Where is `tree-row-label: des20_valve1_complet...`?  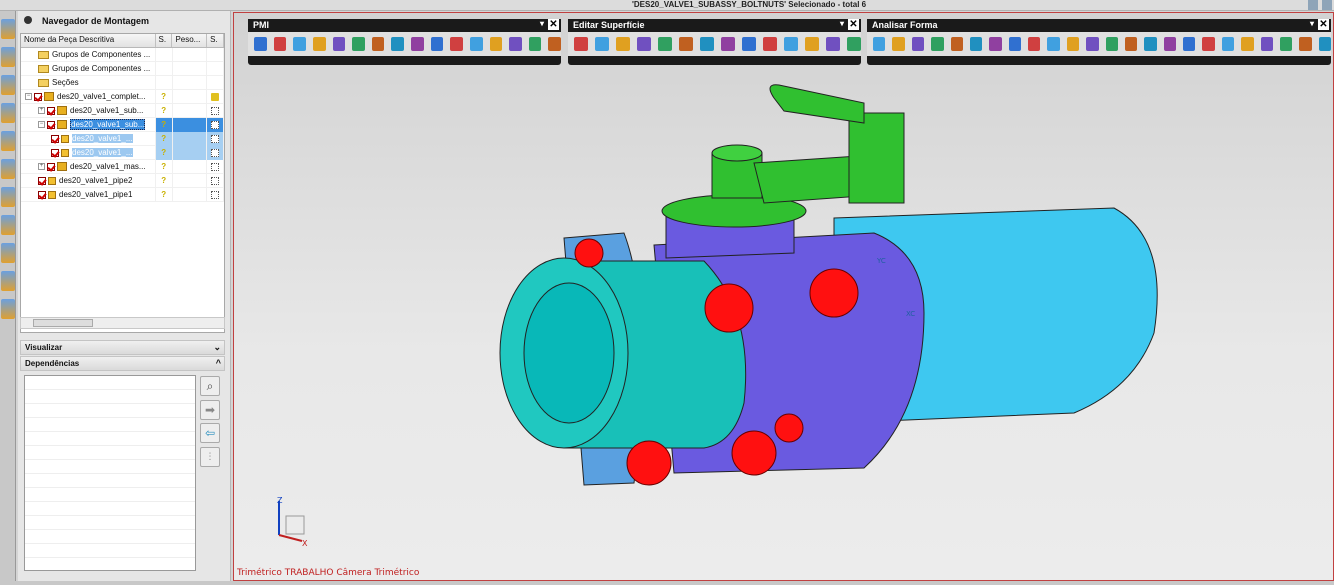
tree-row-label: des20_valve1_complet... is located at coordinates (101, 96).